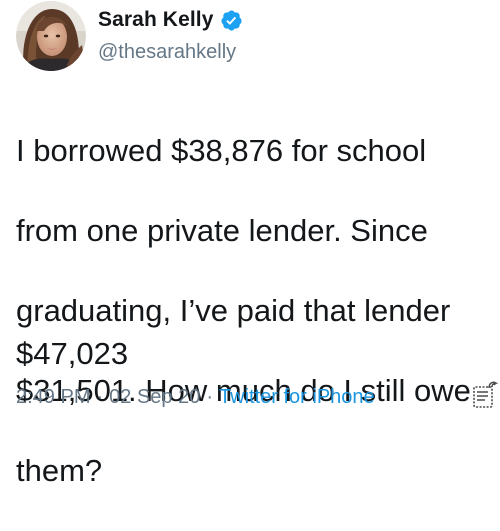 This screenshot has width=500, height=531. I want to click on tweet-line: them?, so click(59, 470).